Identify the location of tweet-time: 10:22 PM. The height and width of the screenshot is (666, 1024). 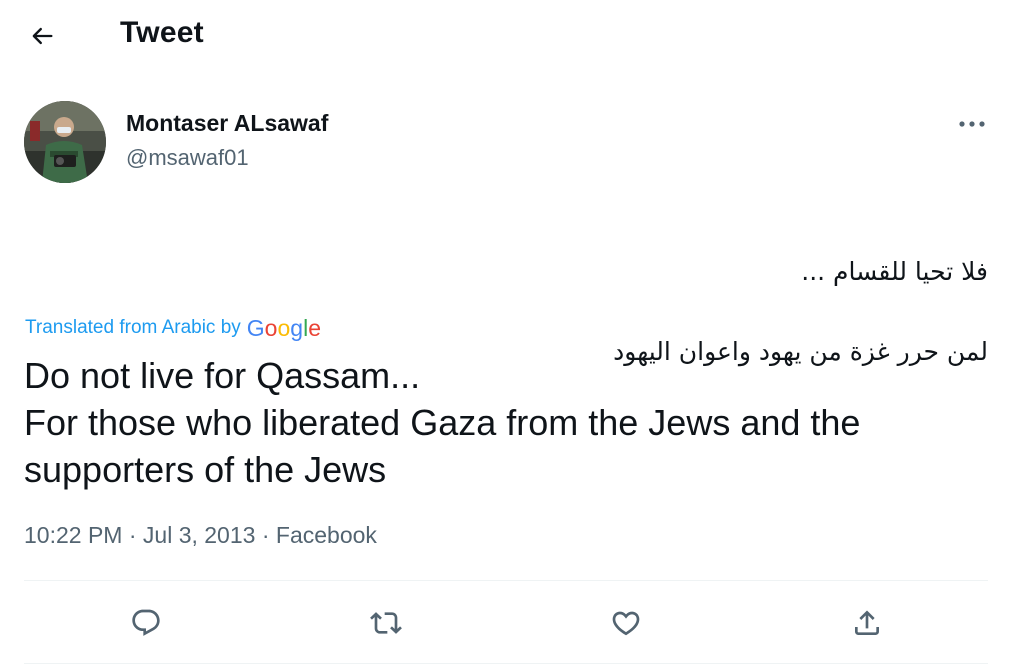
(73, 535).